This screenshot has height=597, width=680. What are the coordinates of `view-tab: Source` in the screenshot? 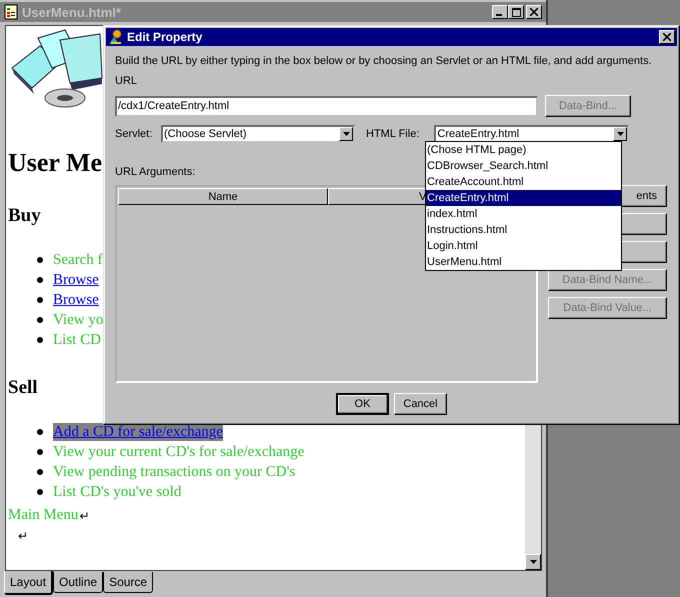 It's located at (128, 582).